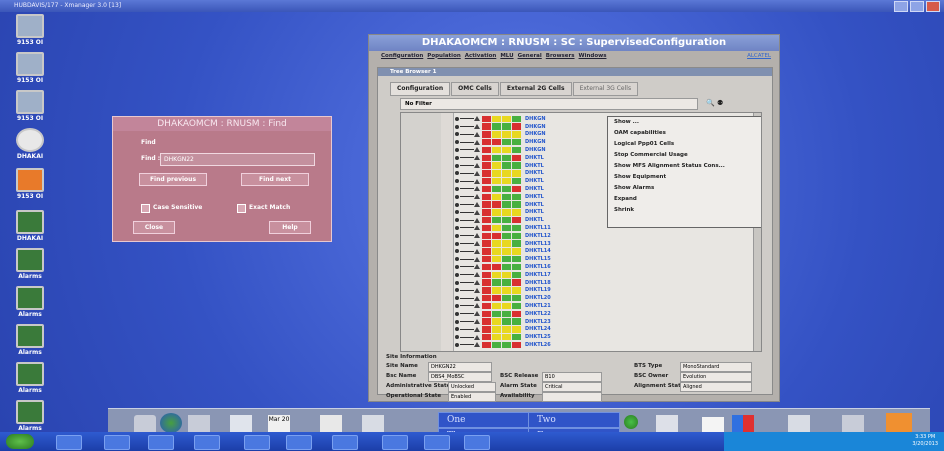  I want to click on tab-external-3g-cells: External 3G Cells, so click(605, 89).